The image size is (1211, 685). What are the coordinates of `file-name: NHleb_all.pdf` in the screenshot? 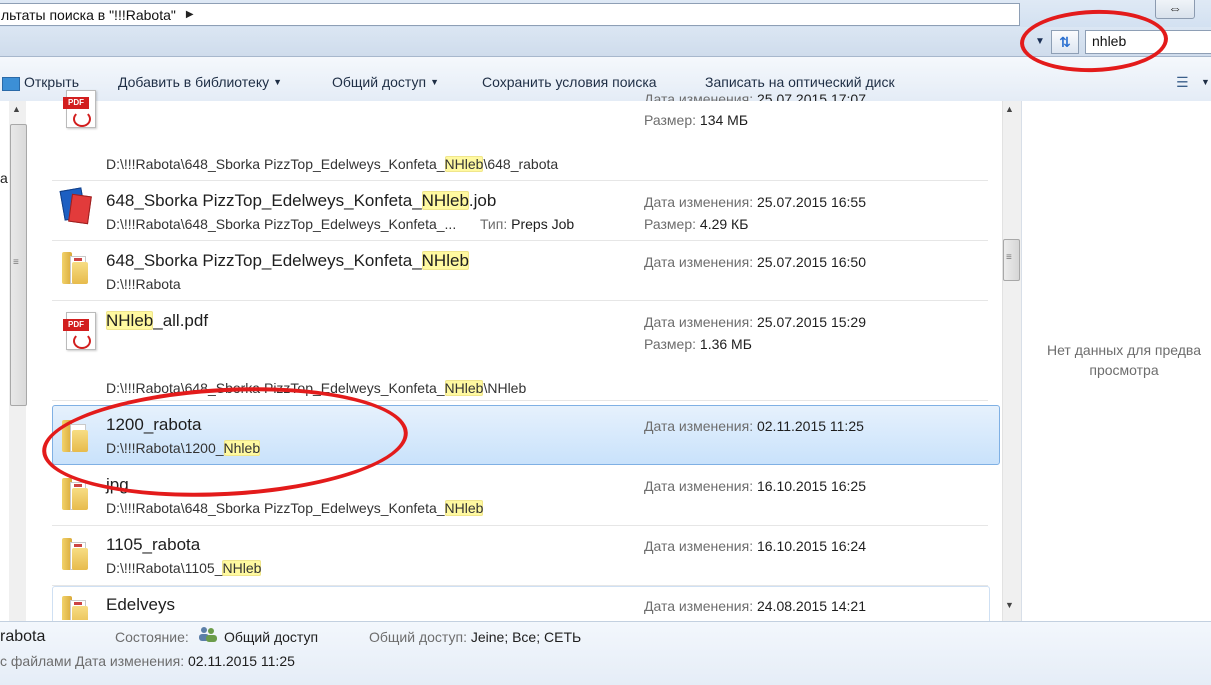 It's located at (157, 321).